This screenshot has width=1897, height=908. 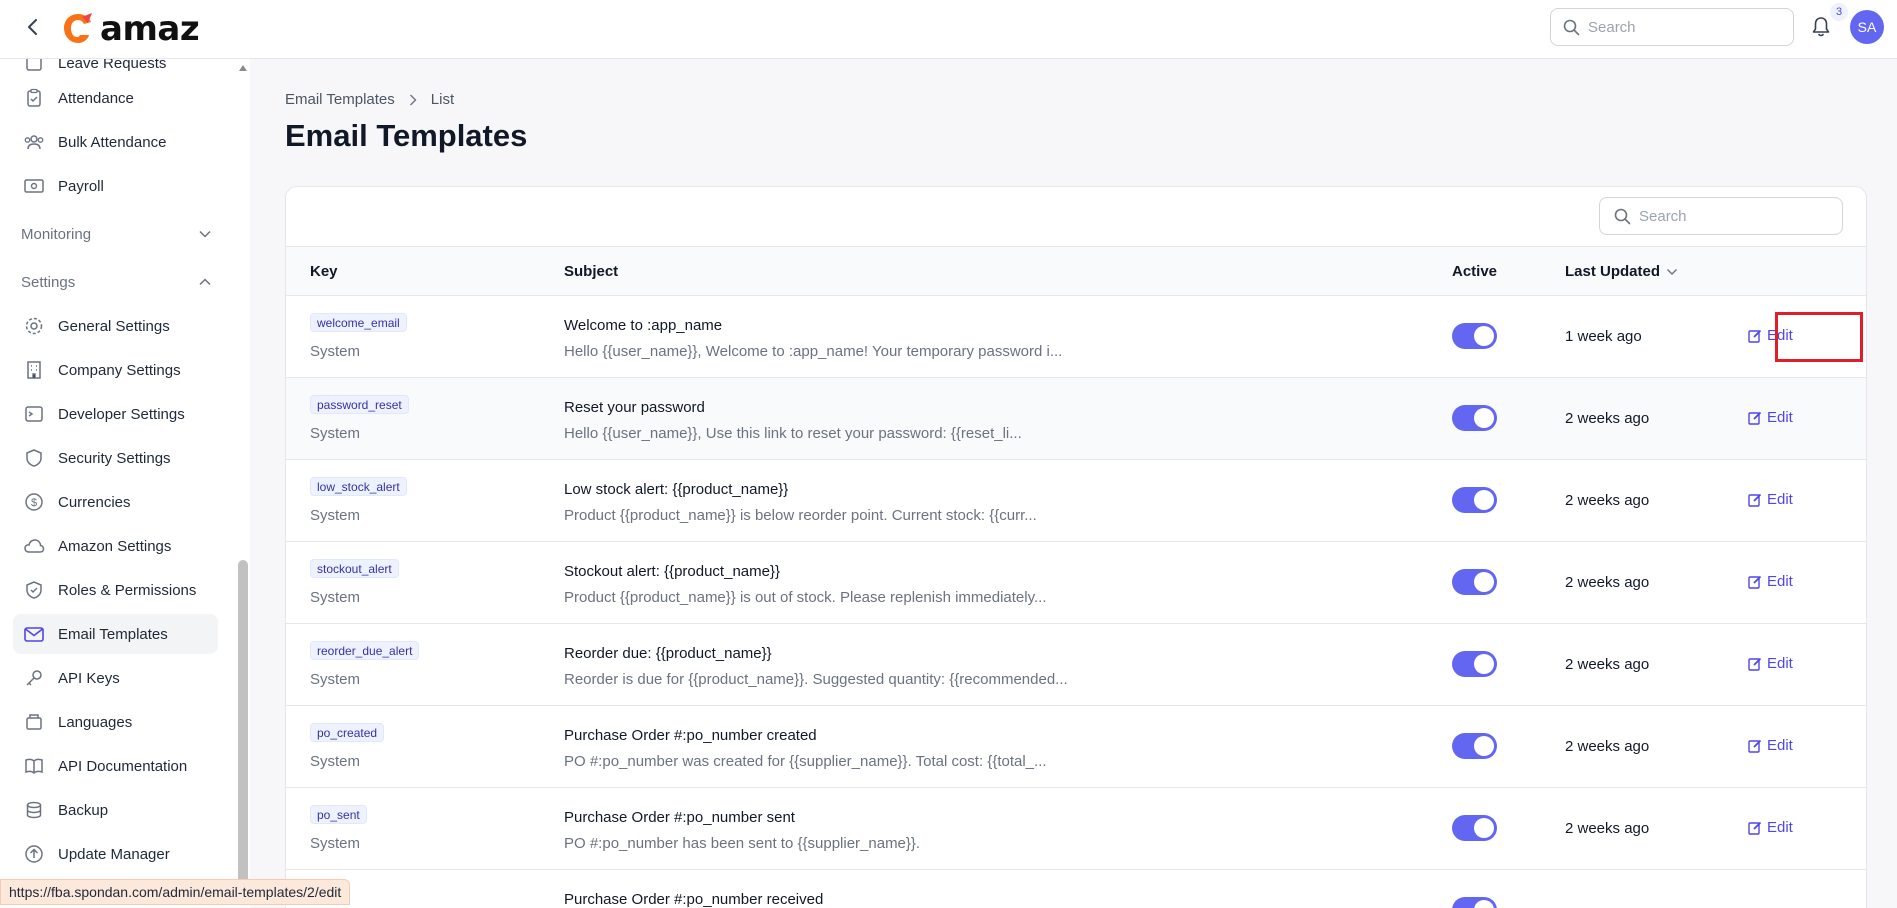 I want to click on dollar-icon: $, so click(x=34, y=502).